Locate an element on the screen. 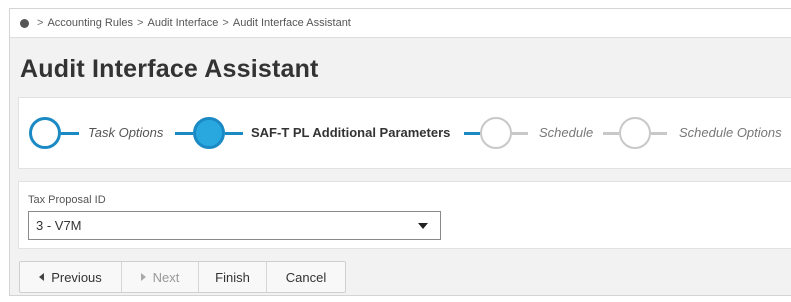  breadcrumb-accounting-rules: Accounting Rules is located at coordinates (90, 23).